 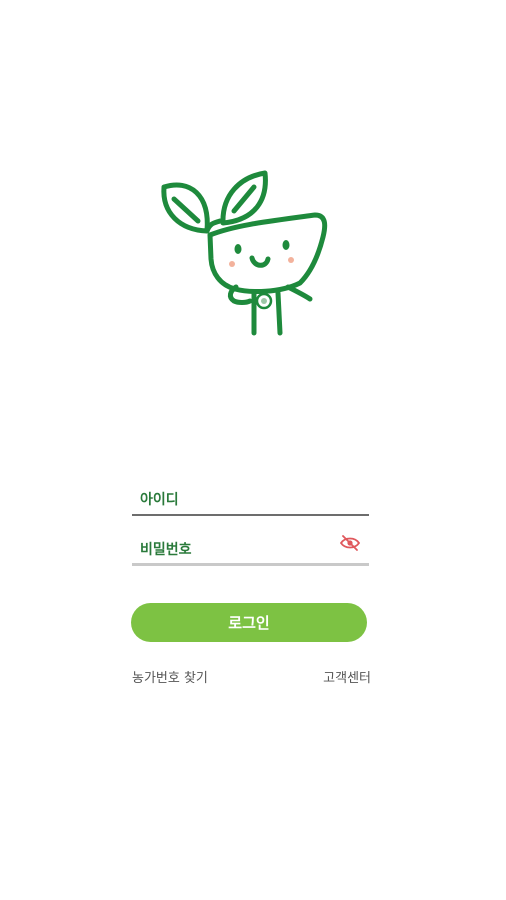 What do you see at coordinates (249, 622) in the screenshot?
I see `login-button: 로그인` at bounding box center [249, 622].